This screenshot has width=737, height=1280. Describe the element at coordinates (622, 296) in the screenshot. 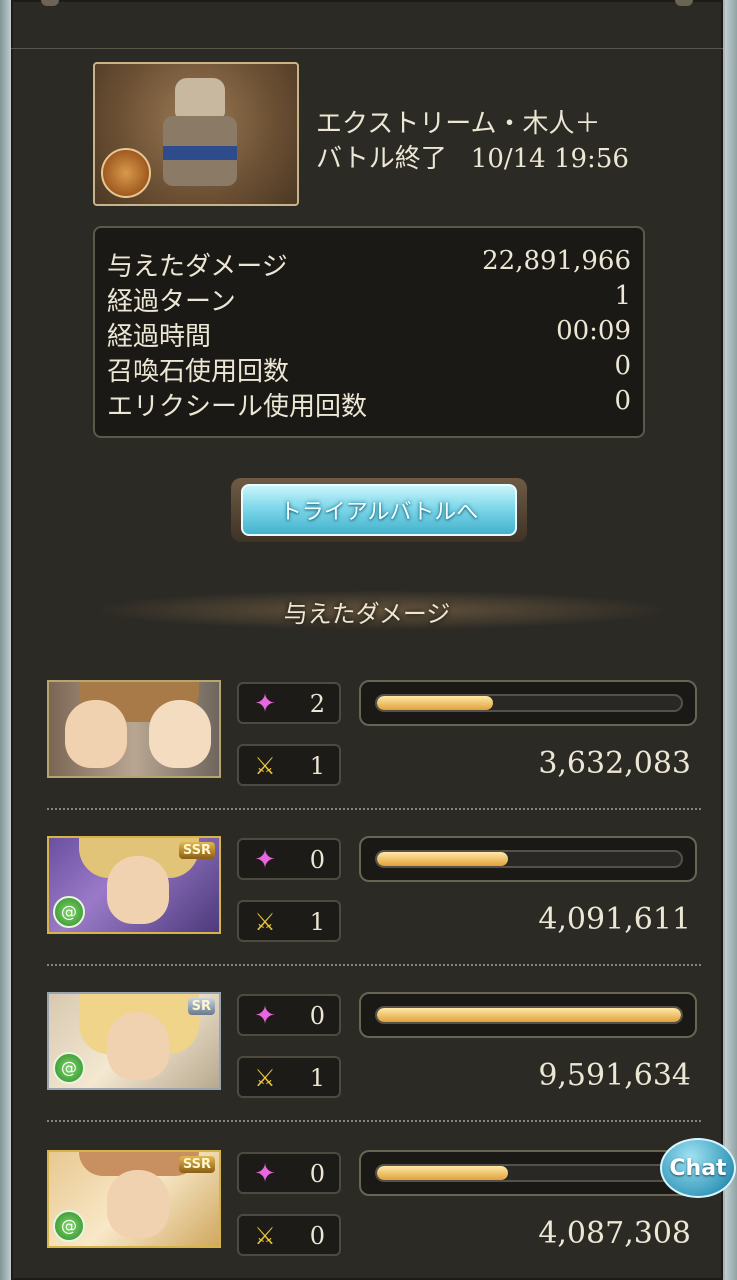

I see `stat-value: 1` at that location.